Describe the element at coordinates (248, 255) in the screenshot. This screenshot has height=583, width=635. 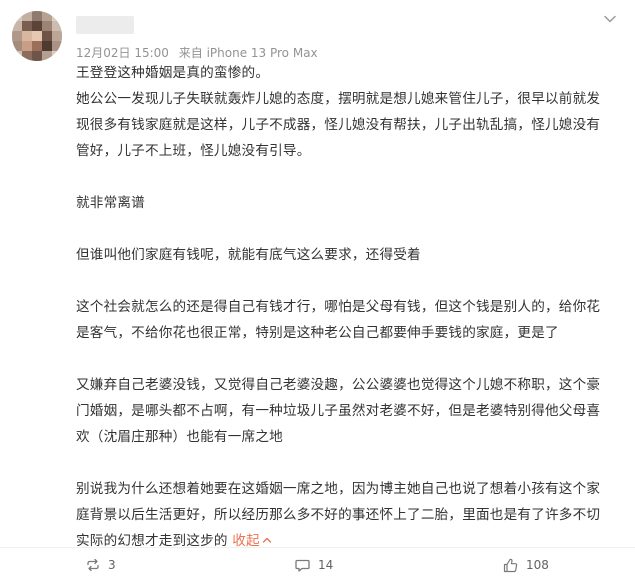
I see `text-line: 但谁叫他们家庭有钱呢，就能有底气这么要求，还得受着` at that location.